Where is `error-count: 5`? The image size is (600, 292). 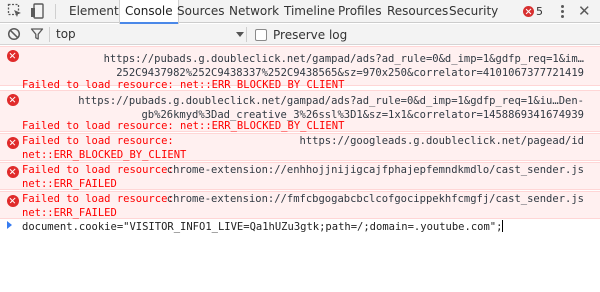 error-count: 5 is located at coordinates (539, 11).